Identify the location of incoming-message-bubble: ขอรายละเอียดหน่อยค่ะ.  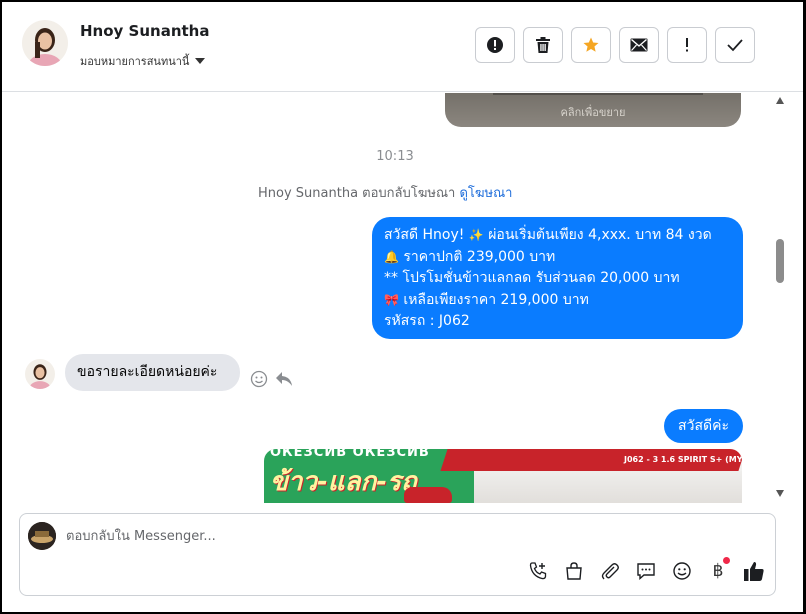
(152, 372).